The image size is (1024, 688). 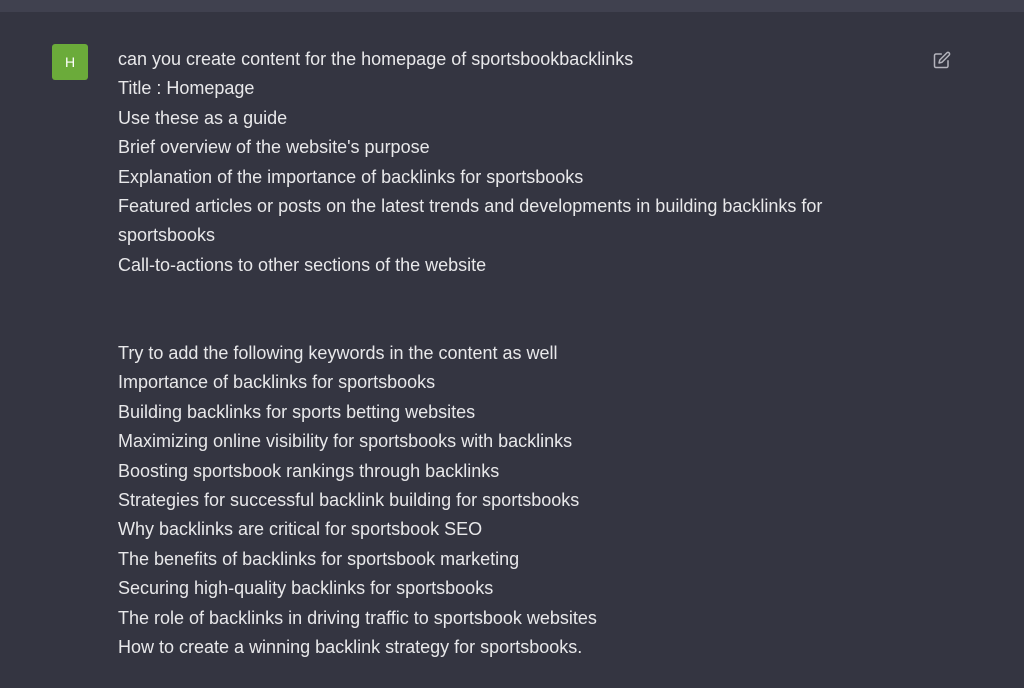 I want to click on user-avatar: H, so click(x=70, y=62).